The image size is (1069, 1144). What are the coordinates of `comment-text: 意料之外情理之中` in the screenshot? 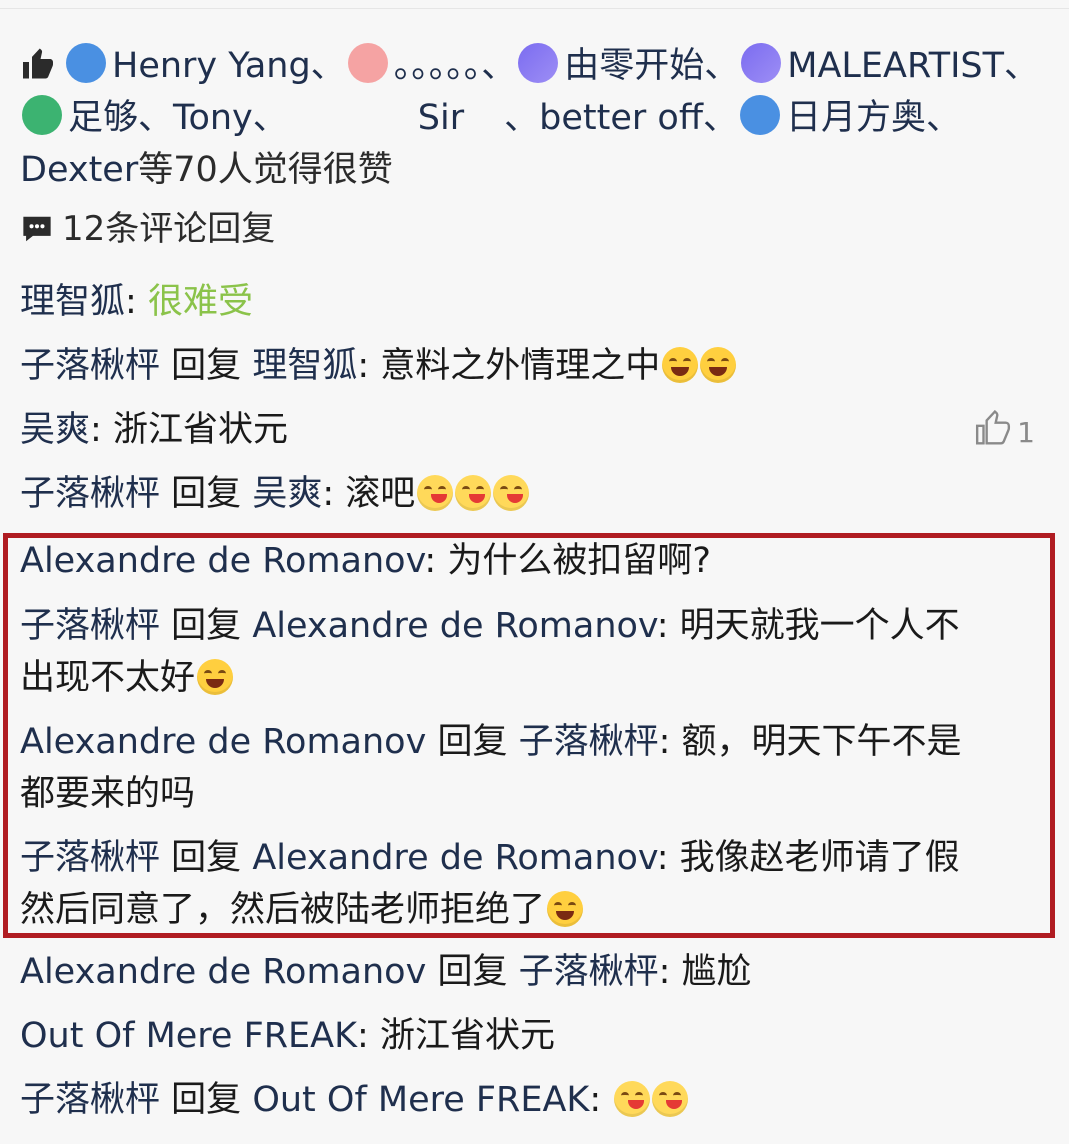 It's located at (520, 366).